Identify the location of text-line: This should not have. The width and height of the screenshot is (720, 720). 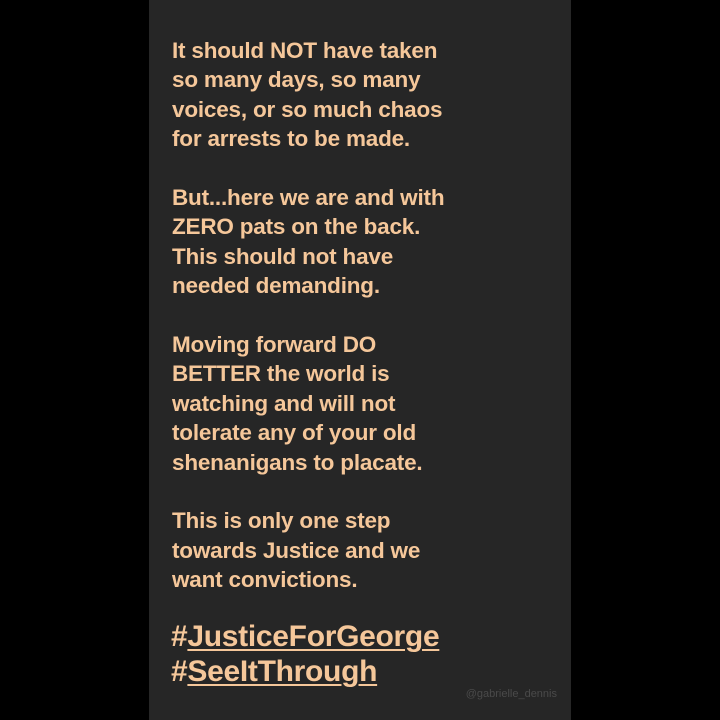
(283, 256).